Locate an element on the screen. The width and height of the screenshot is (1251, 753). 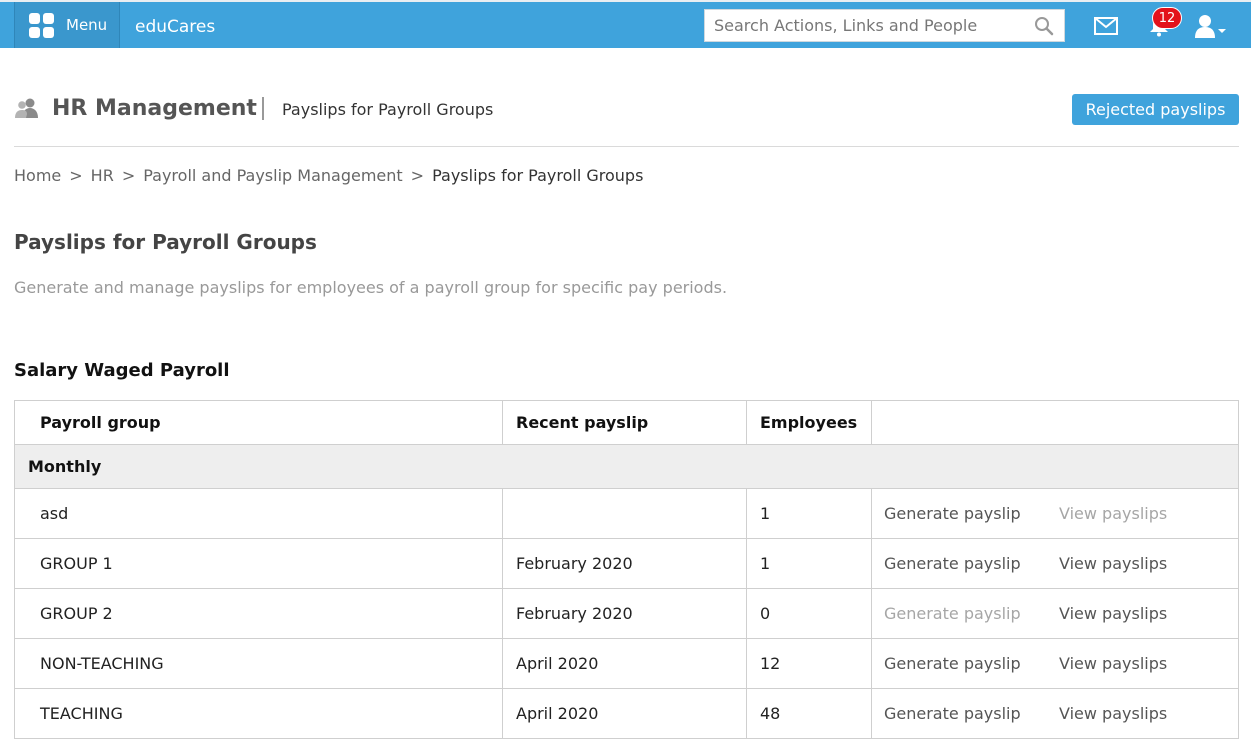
group-label: Monthly is located at coordinates (626, 466).